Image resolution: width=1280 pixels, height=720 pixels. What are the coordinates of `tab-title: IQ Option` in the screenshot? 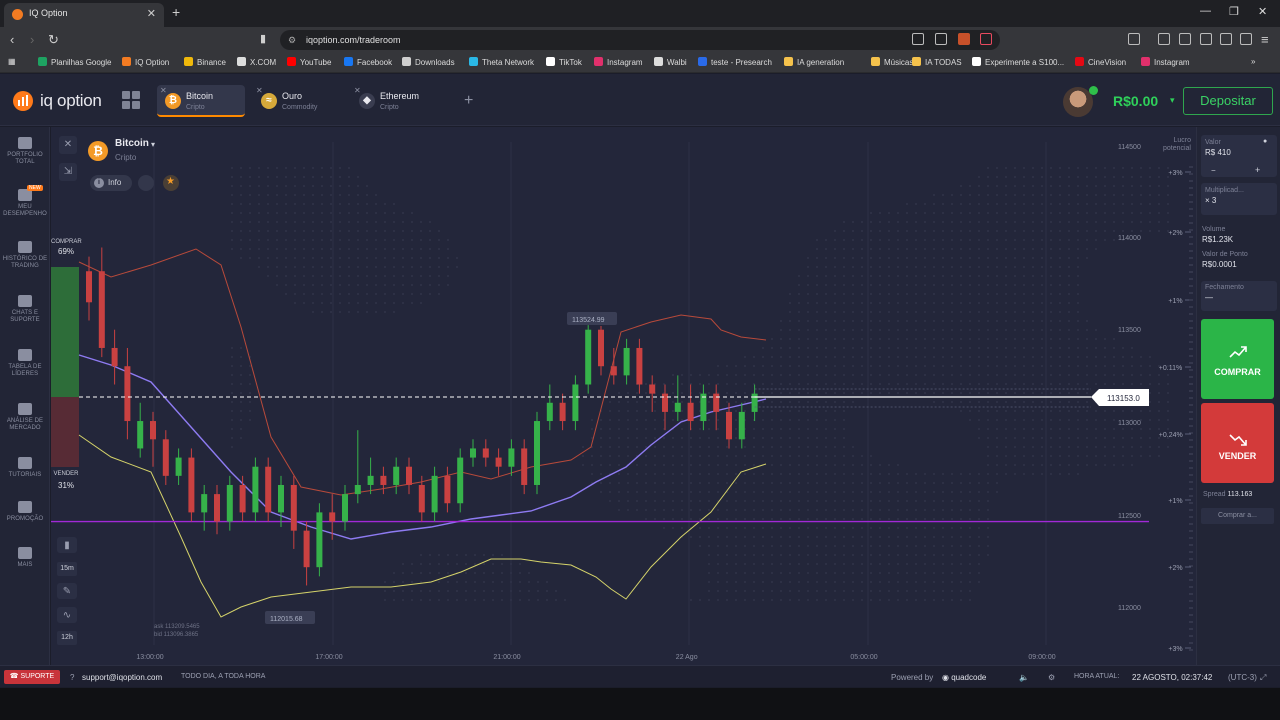 It's located at (48, 13).